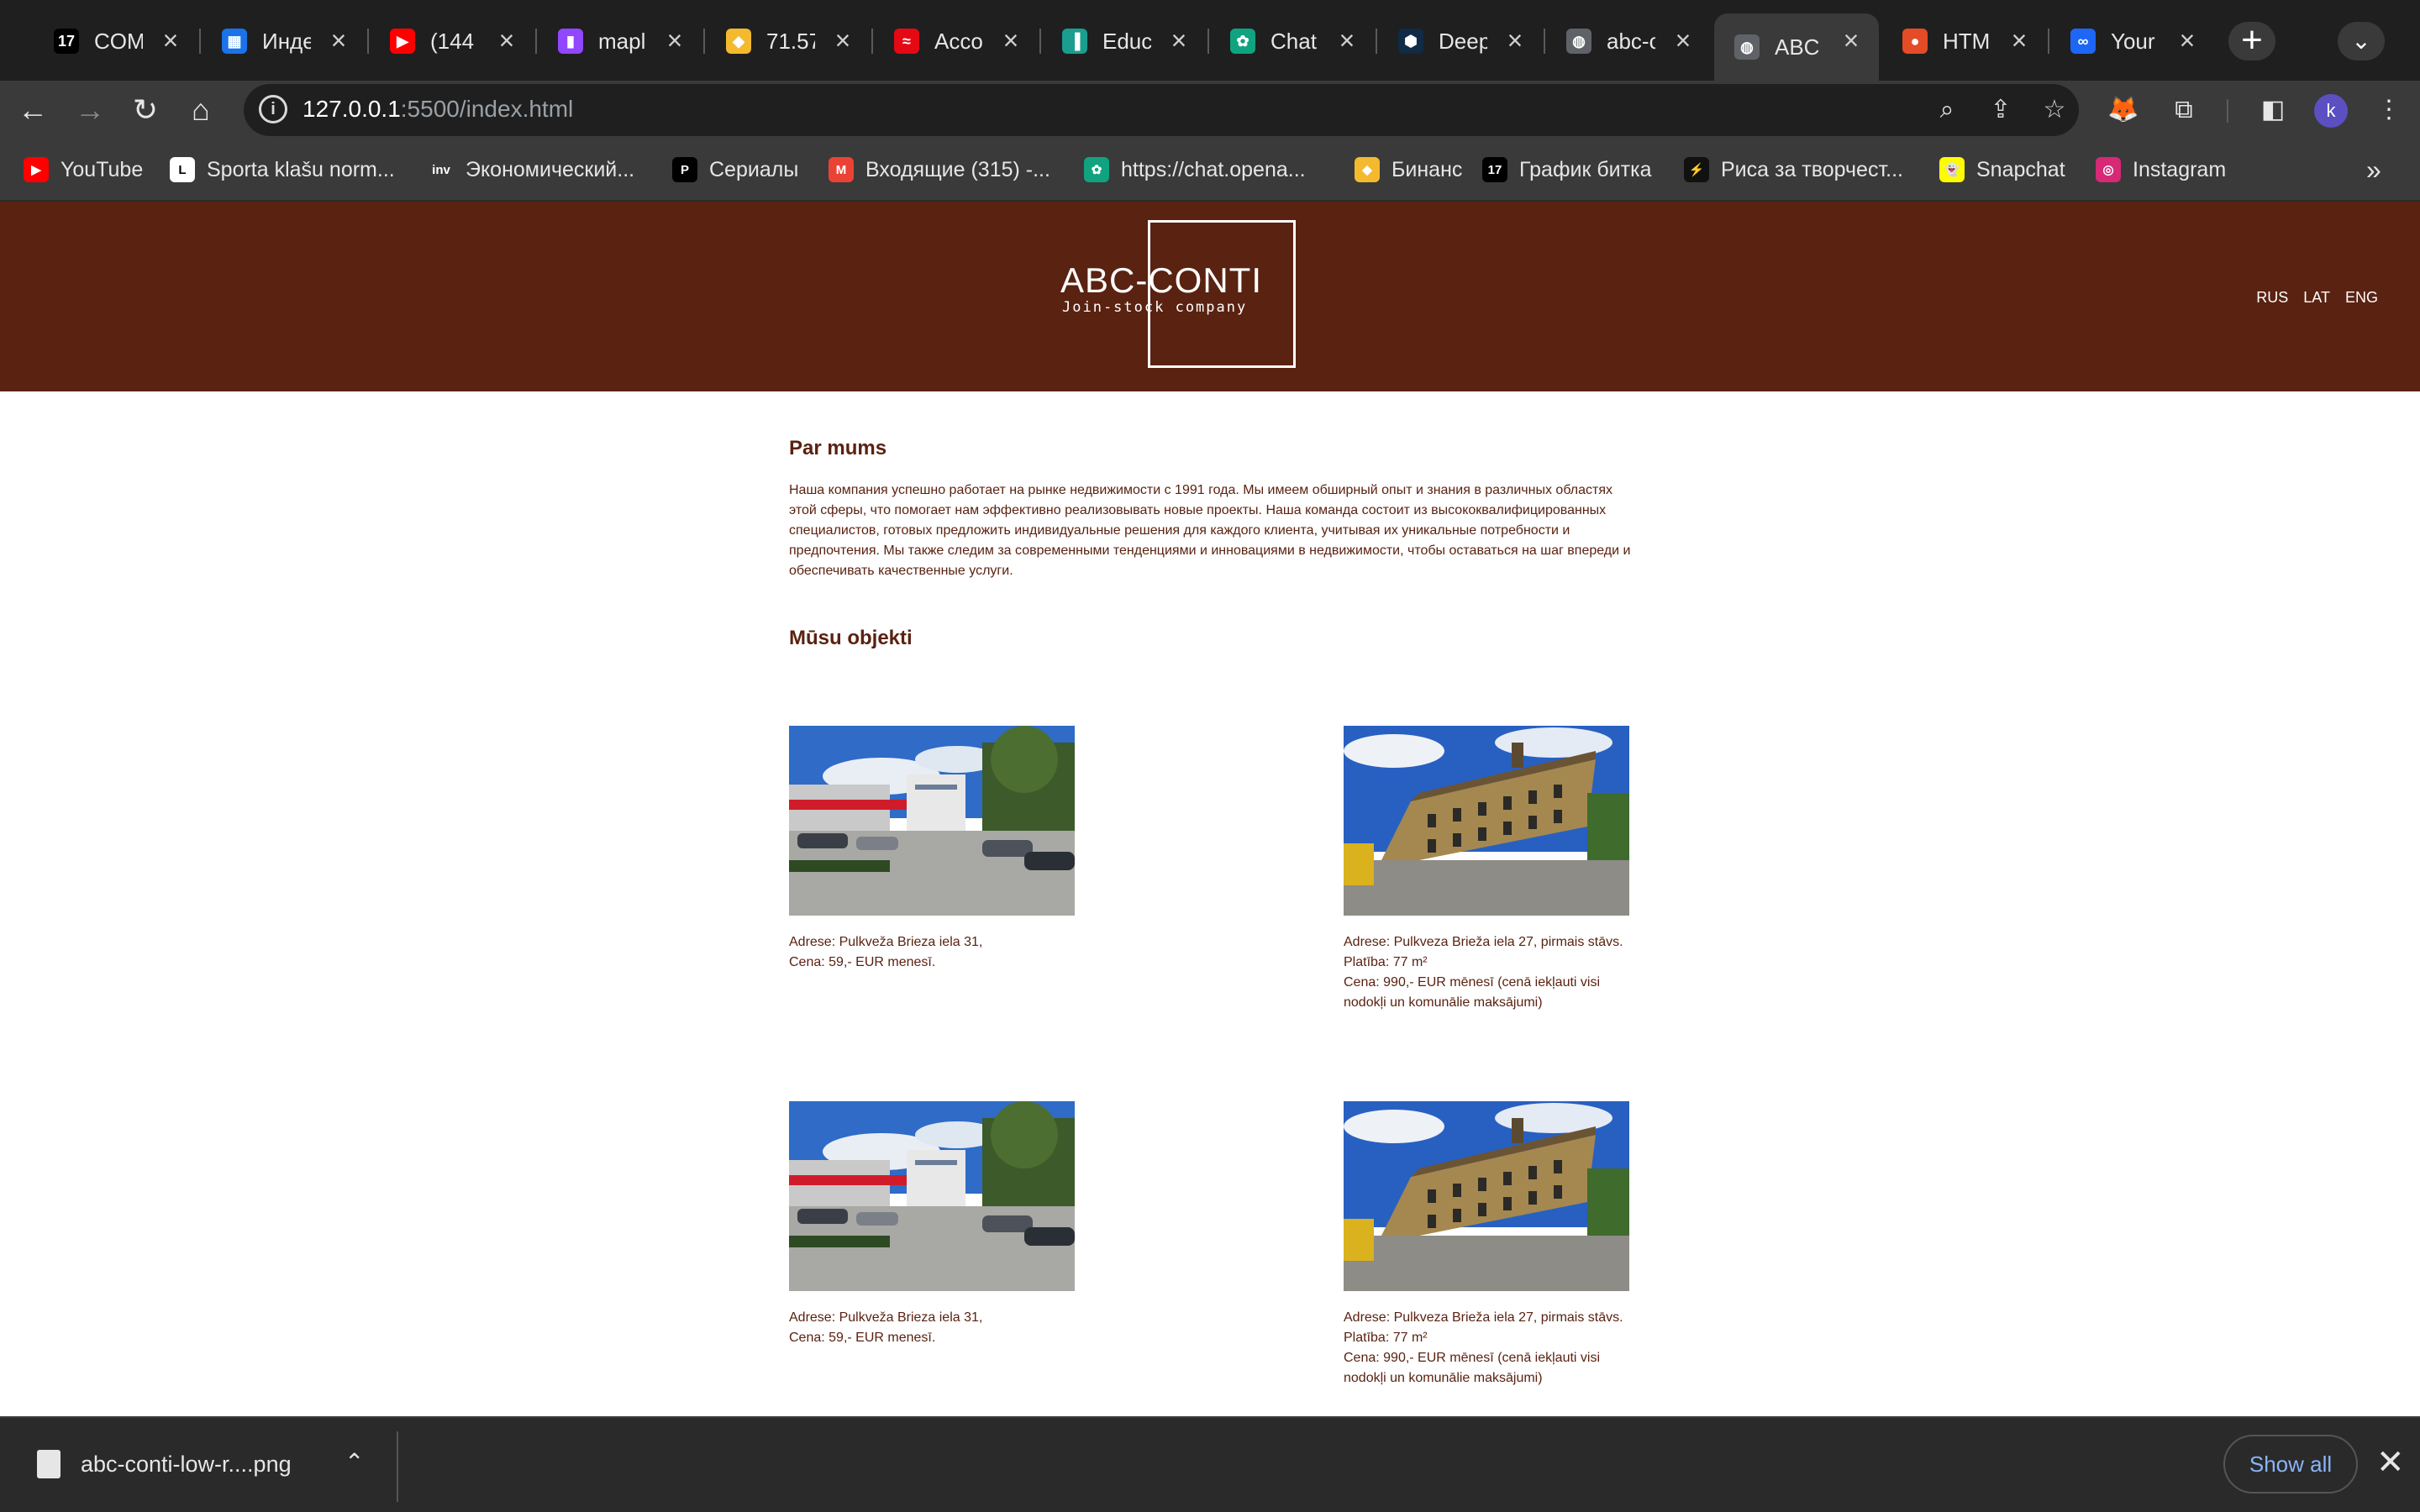 Image resolution: width=2420 pixels, height=1512 pixels. Describe the element at coordinates (2273, 110) in the screenshot. I see `side-panel-icon: ◧` at that location.